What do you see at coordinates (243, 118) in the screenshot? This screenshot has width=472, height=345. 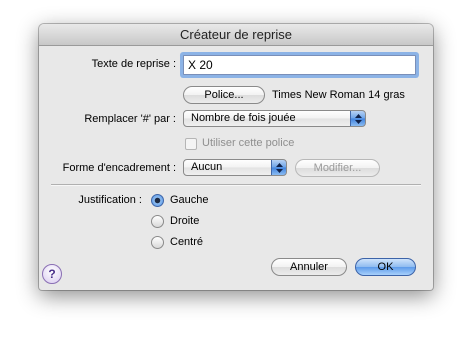 I see `remplacer-popup-value: Nombre de fois jouée` at bounding box center [243, 118].